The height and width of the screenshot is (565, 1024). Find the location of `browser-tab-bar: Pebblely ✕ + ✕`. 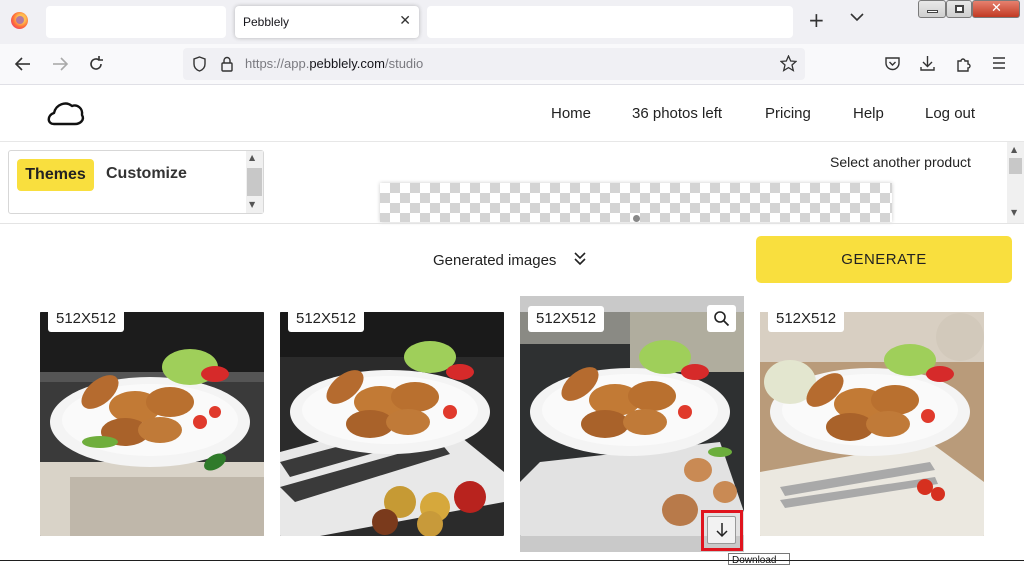

browser-tab-bar: Pebblely ✕ + ✕ is located at coordinates (512, 22).